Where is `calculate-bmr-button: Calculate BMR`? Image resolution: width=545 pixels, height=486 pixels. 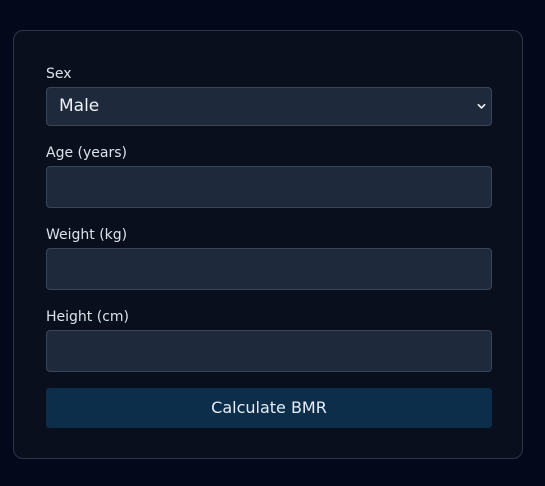 calculate-bmr-button: Calculate BMR is located at coordinates (269, 408).